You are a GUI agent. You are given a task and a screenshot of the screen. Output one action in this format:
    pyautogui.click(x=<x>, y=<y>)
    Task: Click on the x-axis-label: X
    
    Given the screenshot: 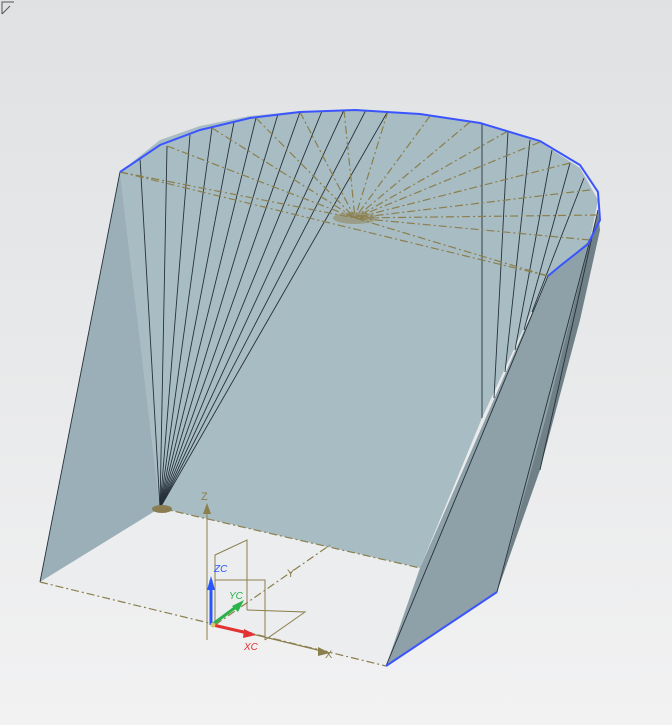 What is the action you would take?
    pyautogui.click(x=329, y=655)
    